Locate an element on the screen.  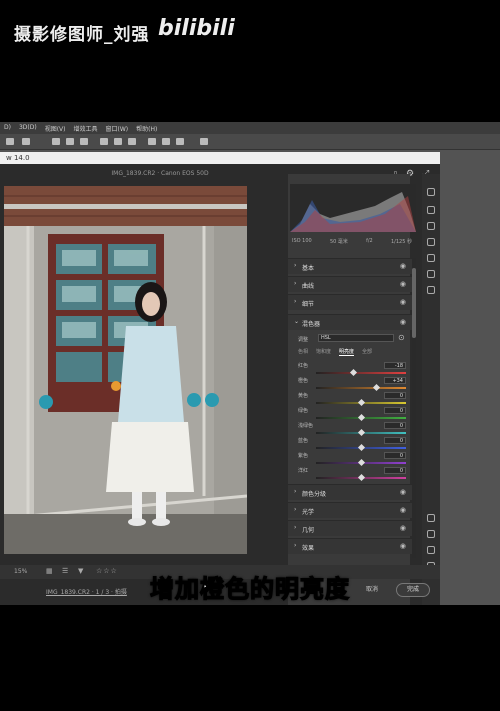
redeye-icon is located at coordinates (431, 258).